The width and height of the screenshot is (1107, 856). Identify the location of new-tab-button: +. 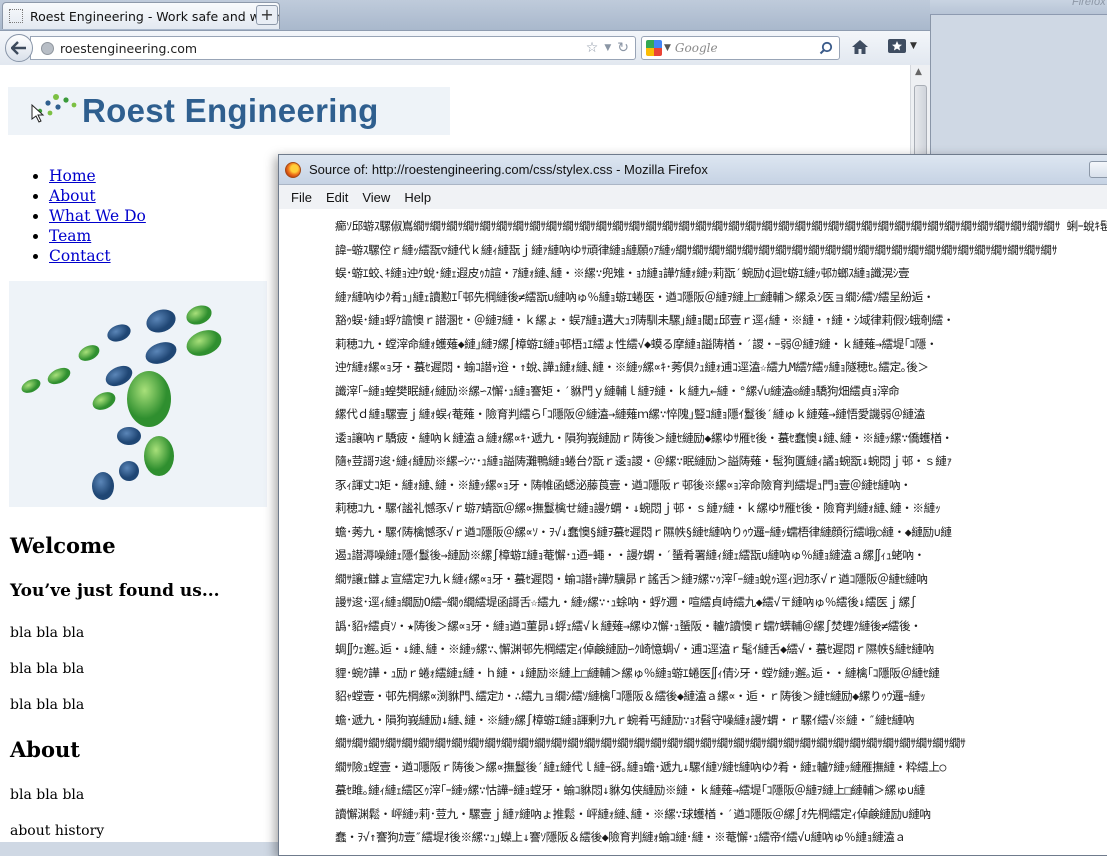
(267, 15).